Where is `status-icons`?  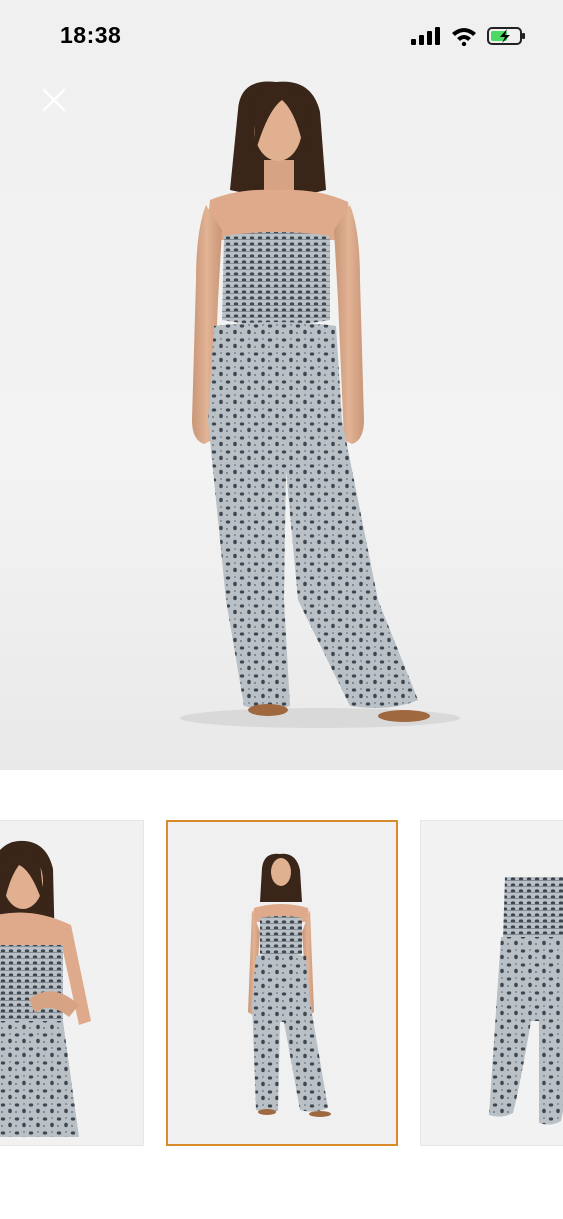 status-icons is located at coordinates (469, 36).